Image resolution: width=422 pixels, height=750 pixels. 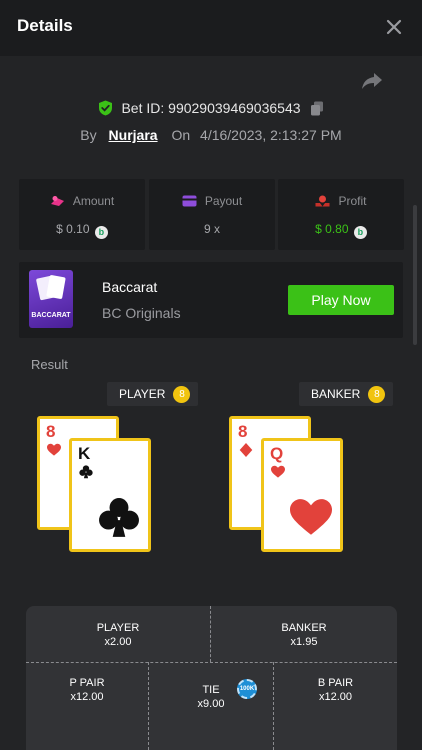 I want to click on amount-icon, so click(x=57, y=201).